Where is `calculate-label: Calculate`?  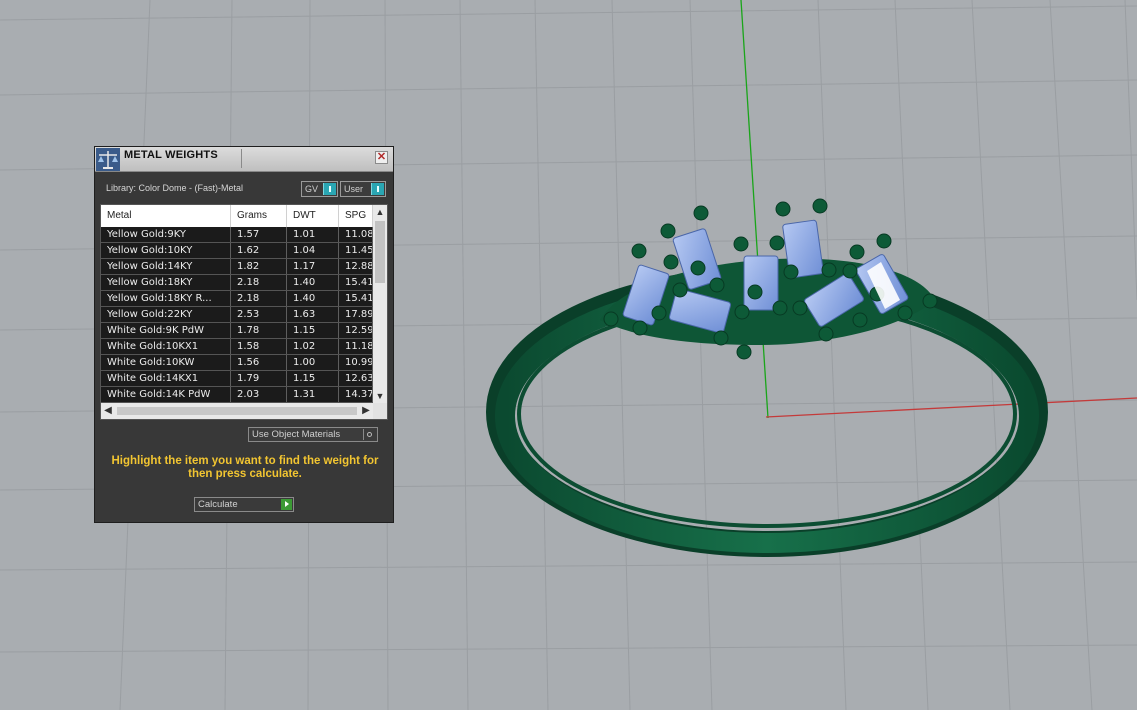
calculate-label: Calculate is located at coordinates (218, 504).